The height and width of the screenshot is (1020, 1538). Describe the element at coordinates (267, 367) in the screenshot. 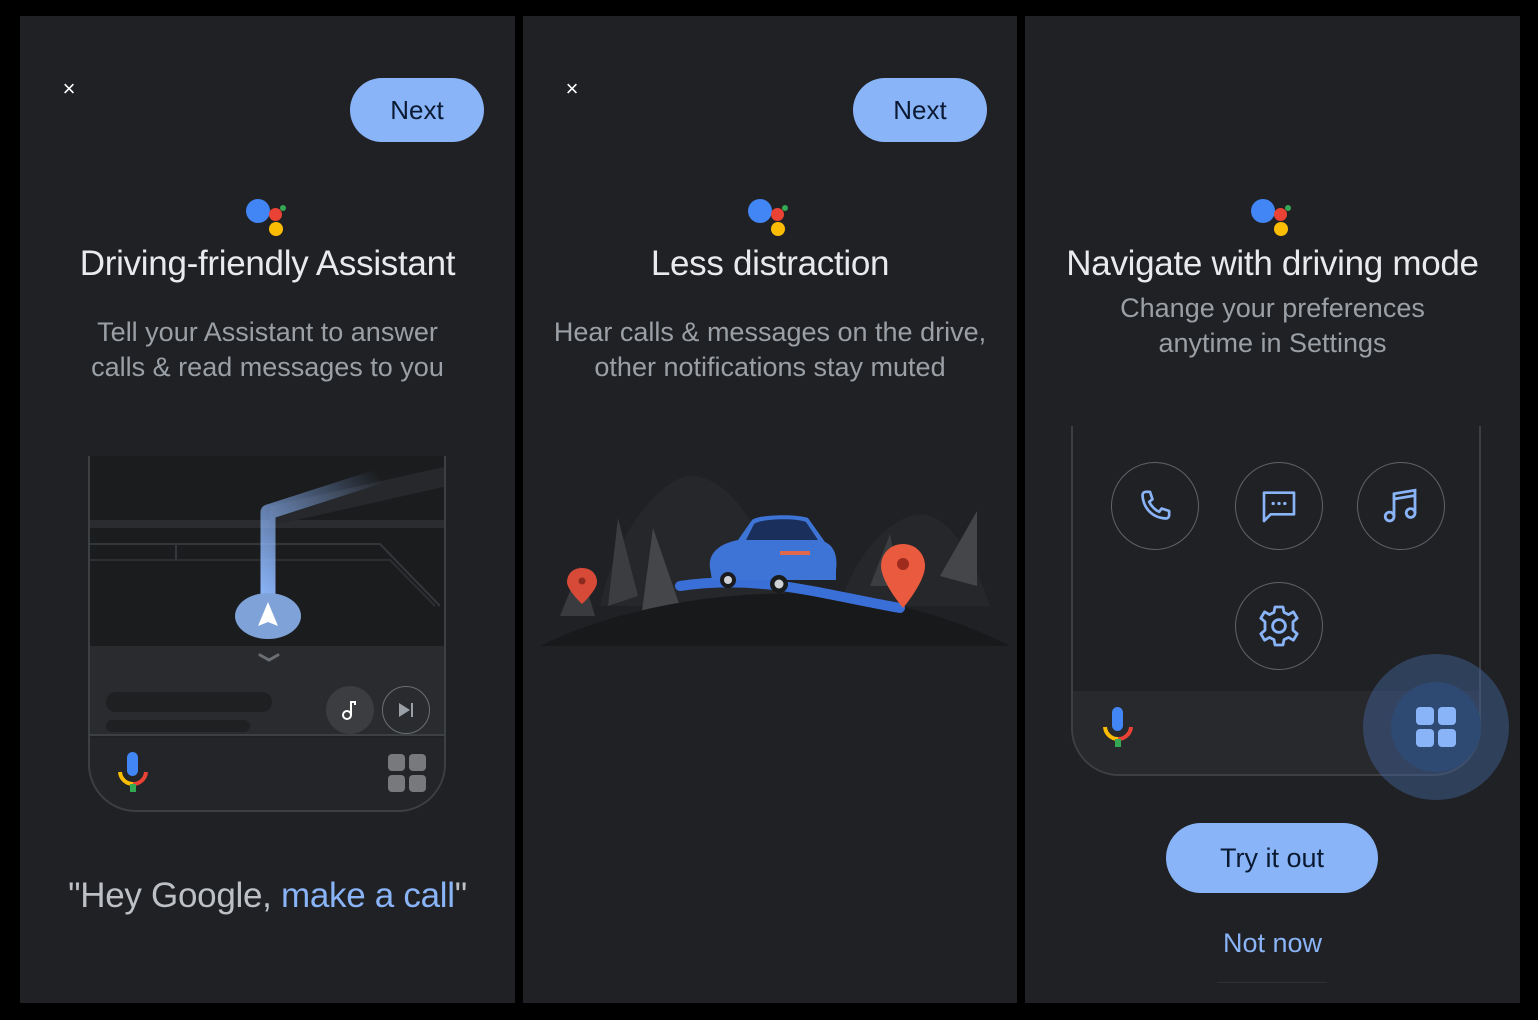

I see `subtitle-line: calls & read messages to you` at that location.